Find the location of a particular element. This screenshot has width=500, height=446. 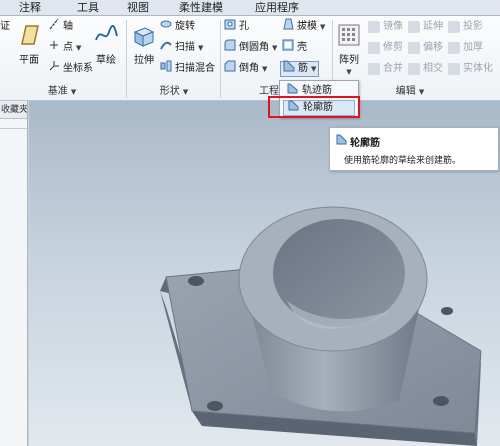

rib-button: 筋 ▼ is located at coordinates (300, 69).